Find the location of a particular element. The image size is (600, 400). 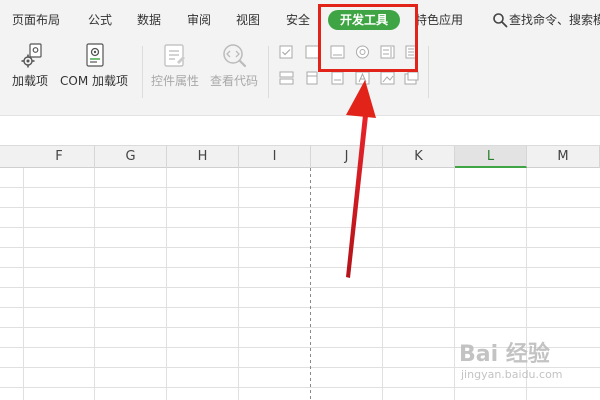

column-header-l: L is located at coordinates (491, 157).